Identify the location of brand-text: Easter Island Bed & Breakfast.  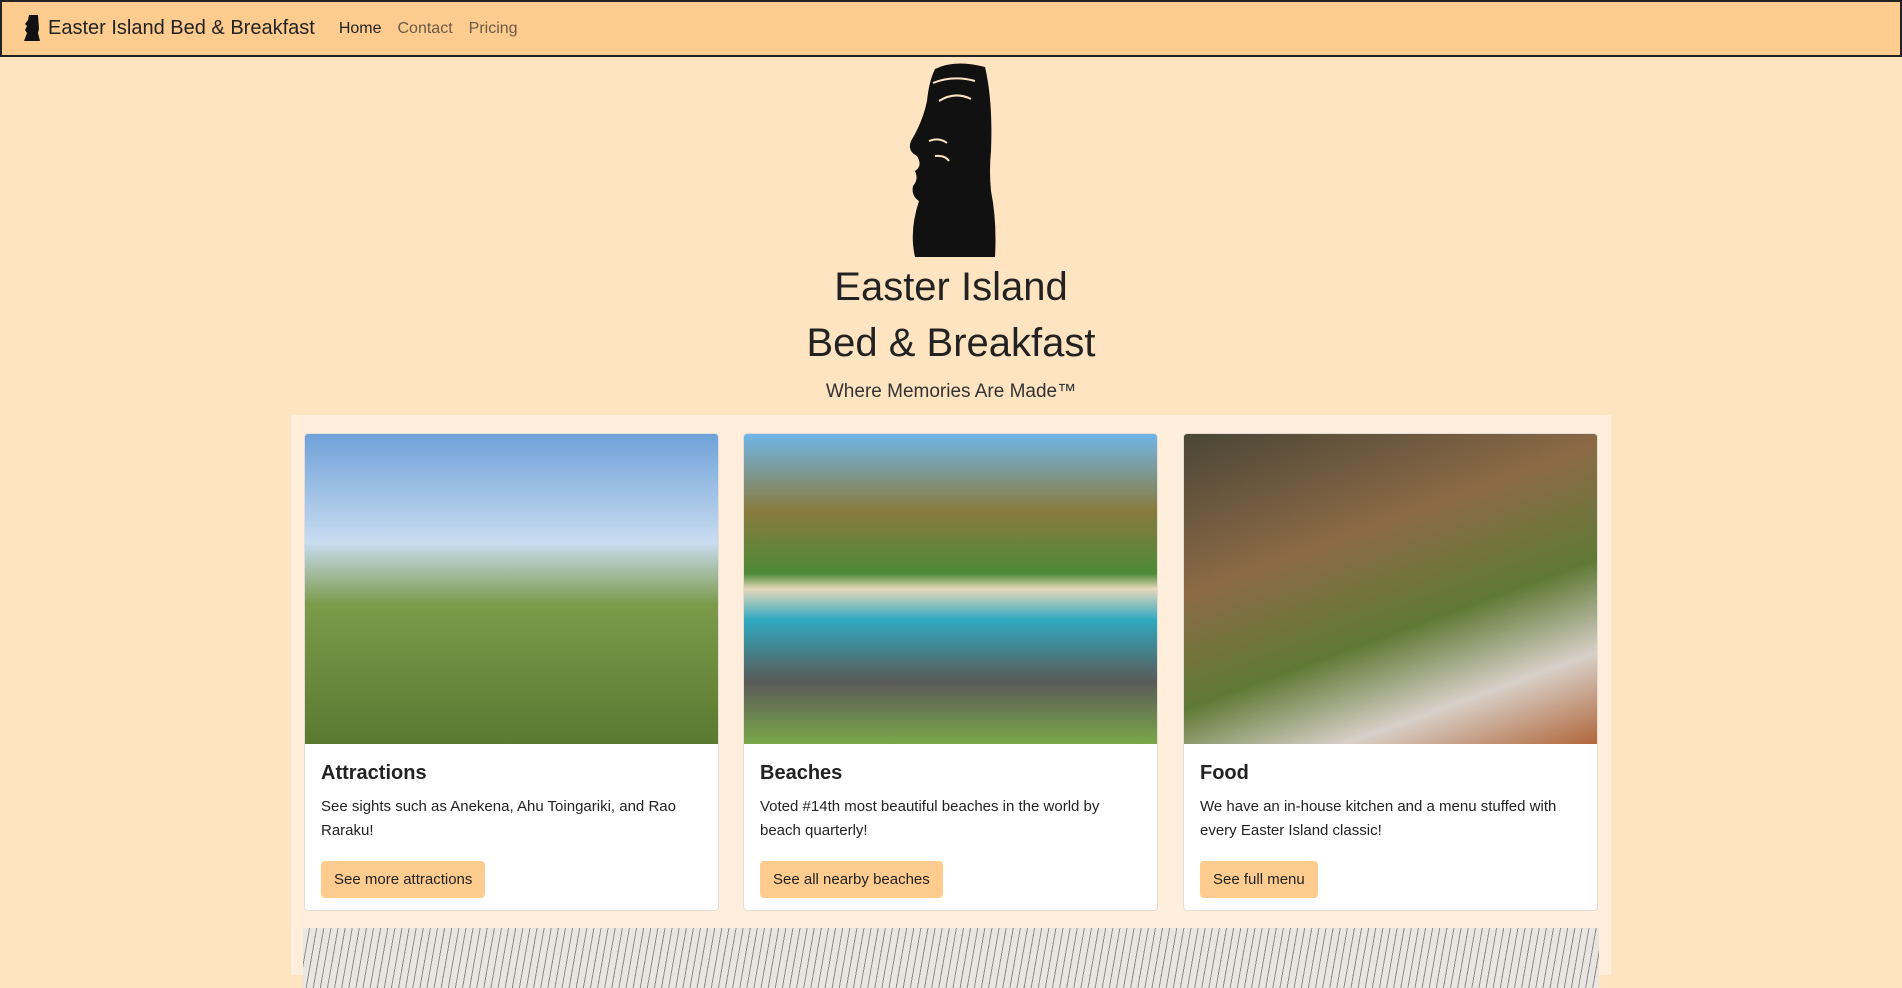
(181, 28).